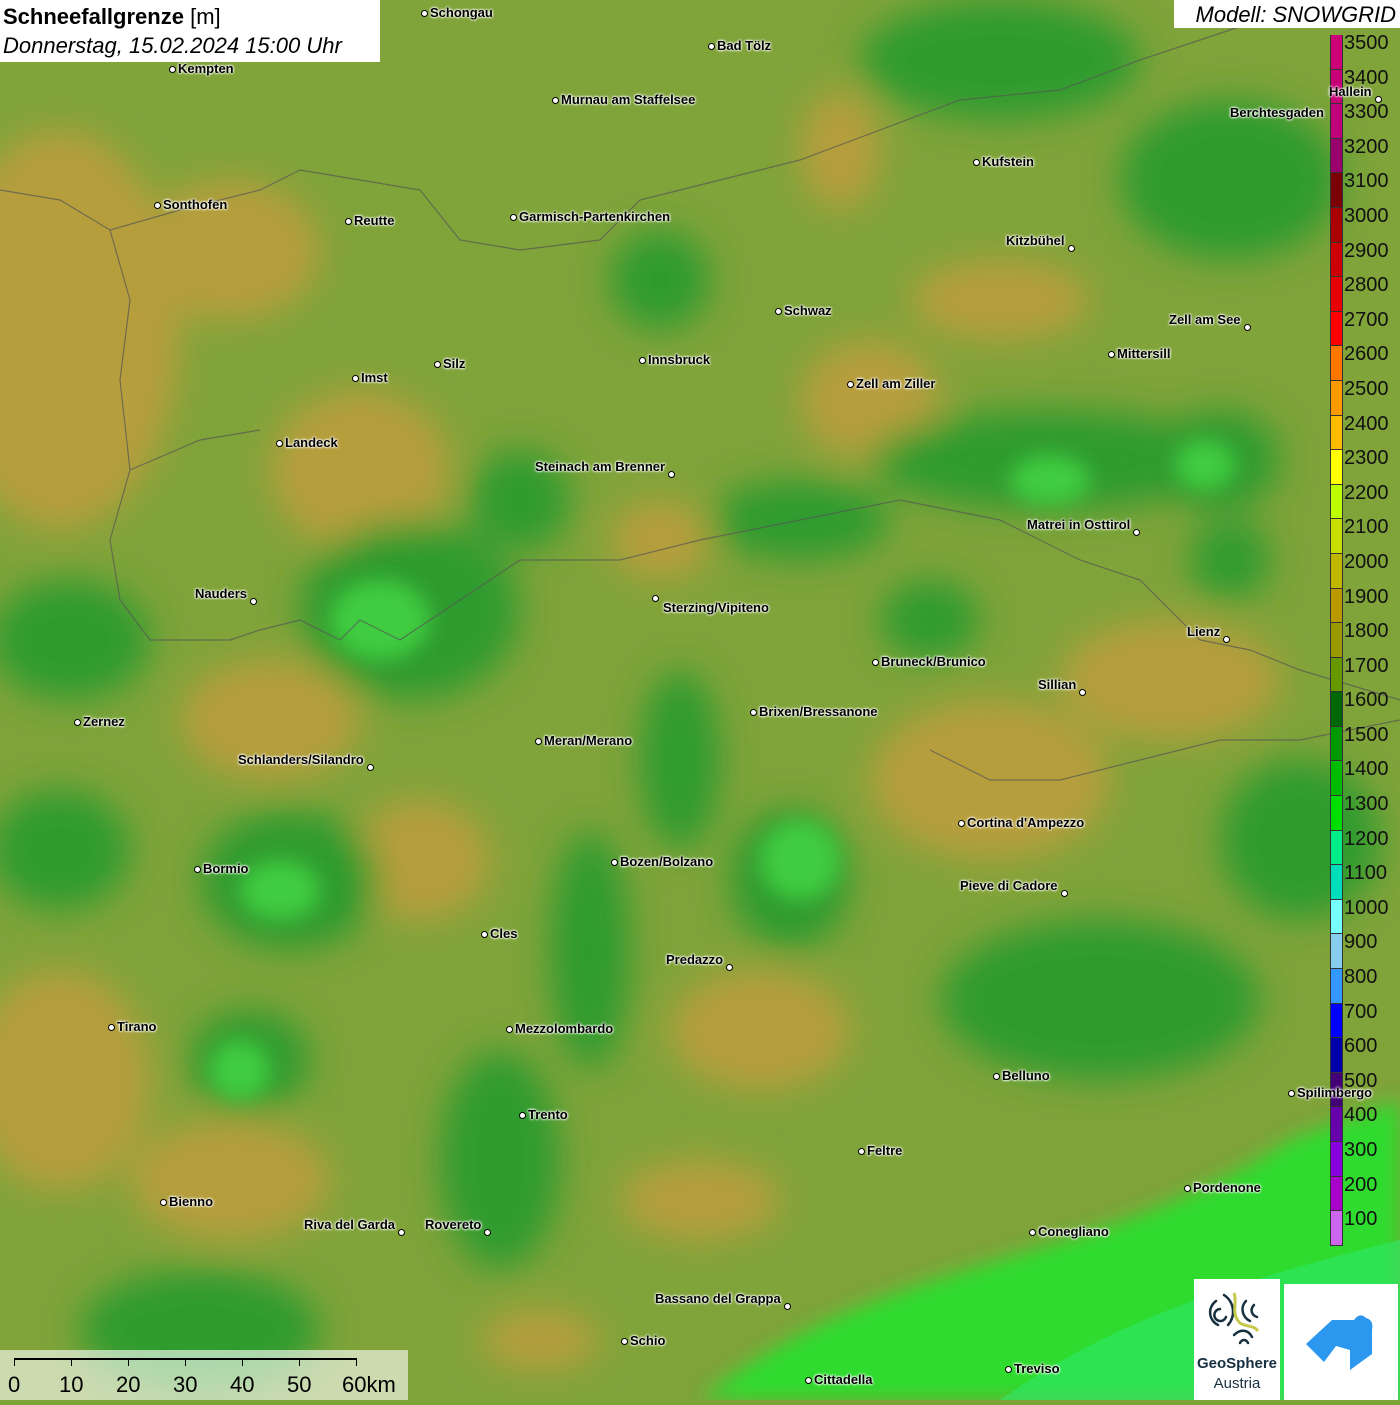  What do you see at coordinates (808, 310) in the screenshot?
I see `city-label: Schwaz` at bounding box center [808, 310].